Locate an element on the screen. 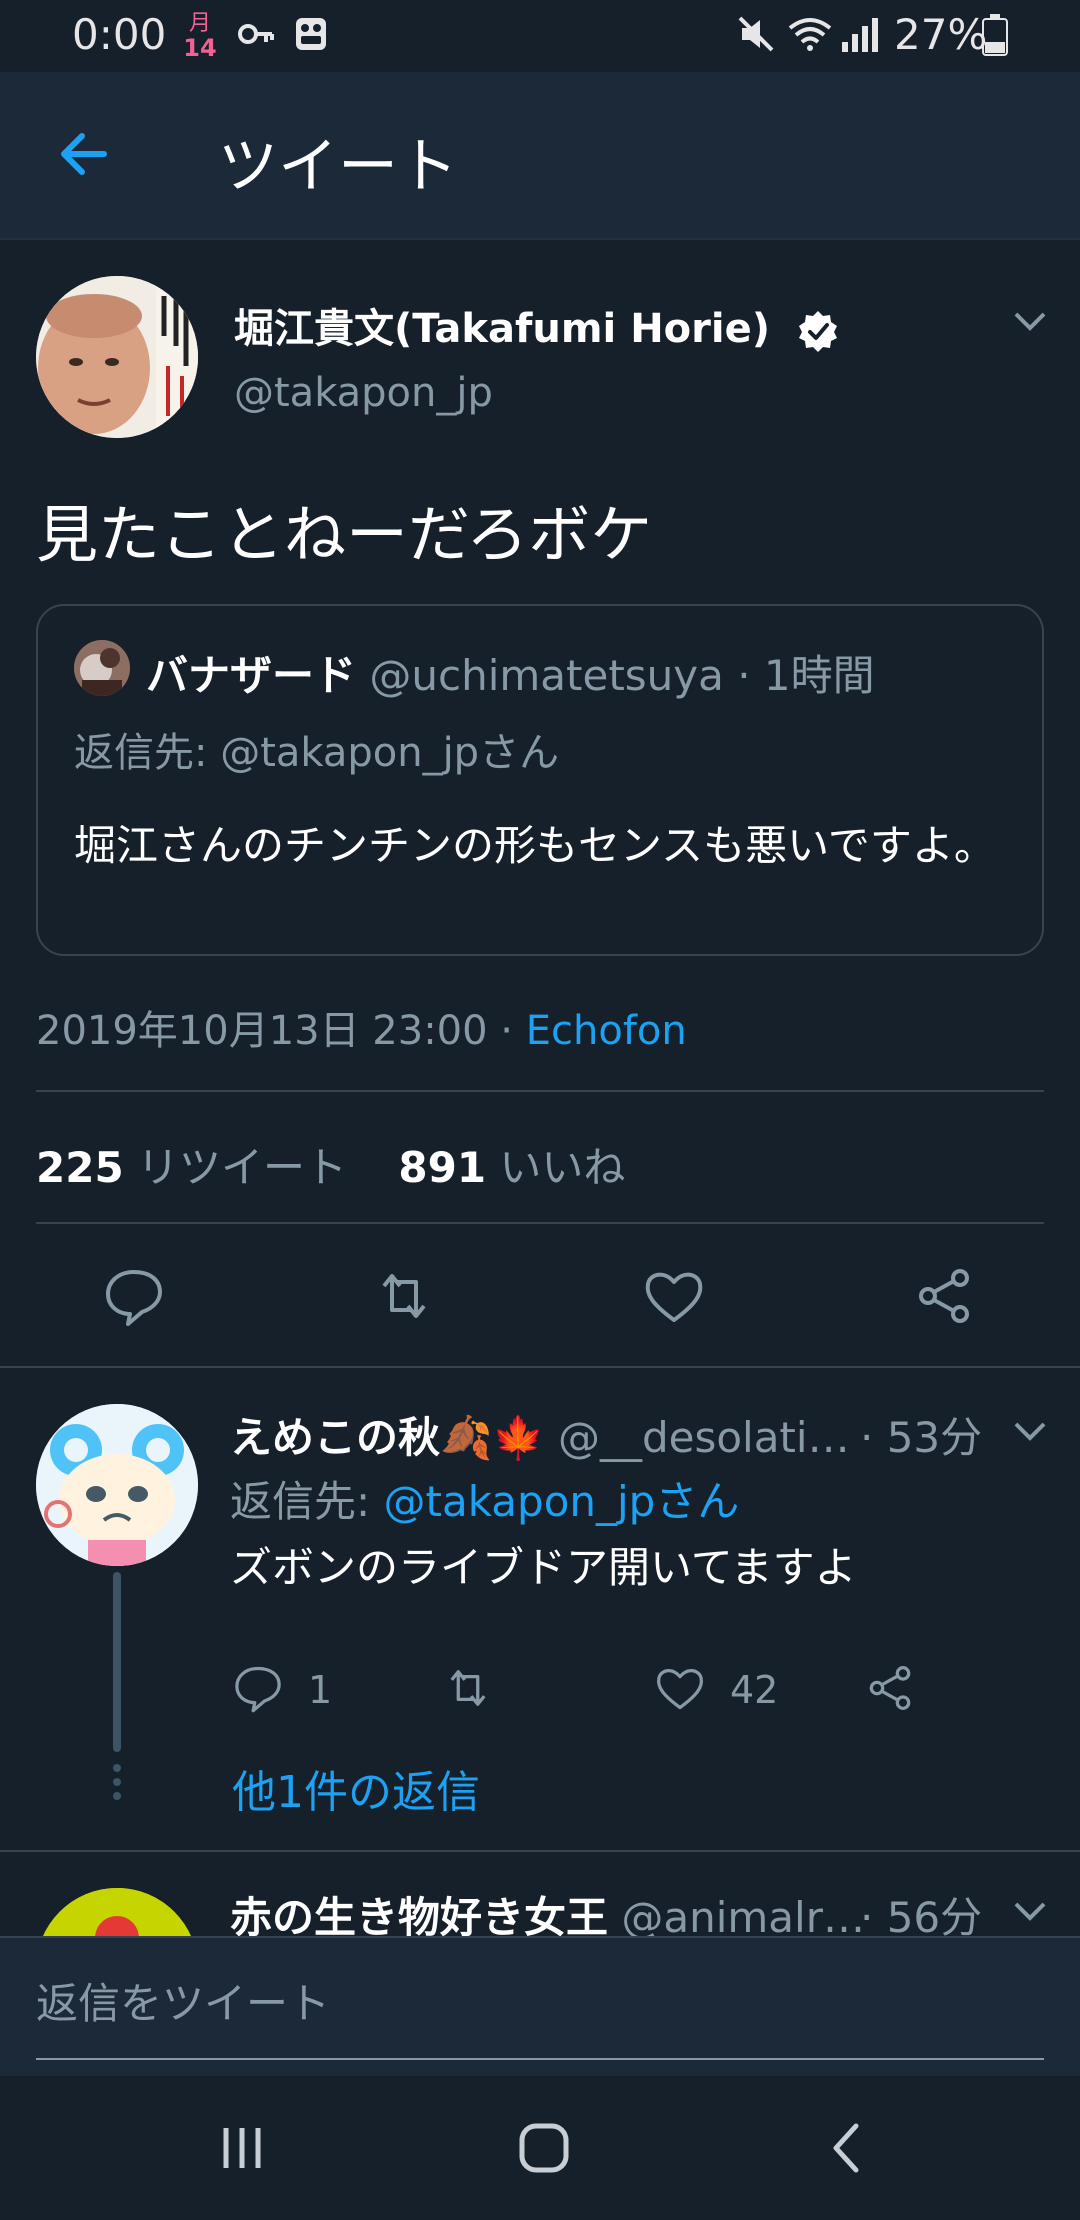  tweet-timestamp: 2019年10月13日 23:00 · Echofon is located at coordinates (361, 1027).